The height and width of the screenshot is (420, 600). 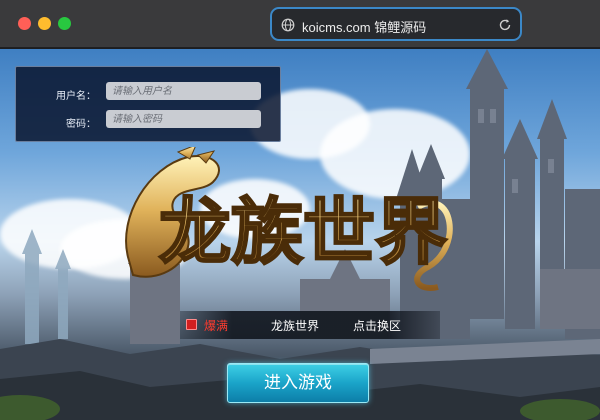 What do you see at coordinates (377, 325) in the screenshot?
I see `switch-server-link: 点击换区` at bounding box center [377, 325].